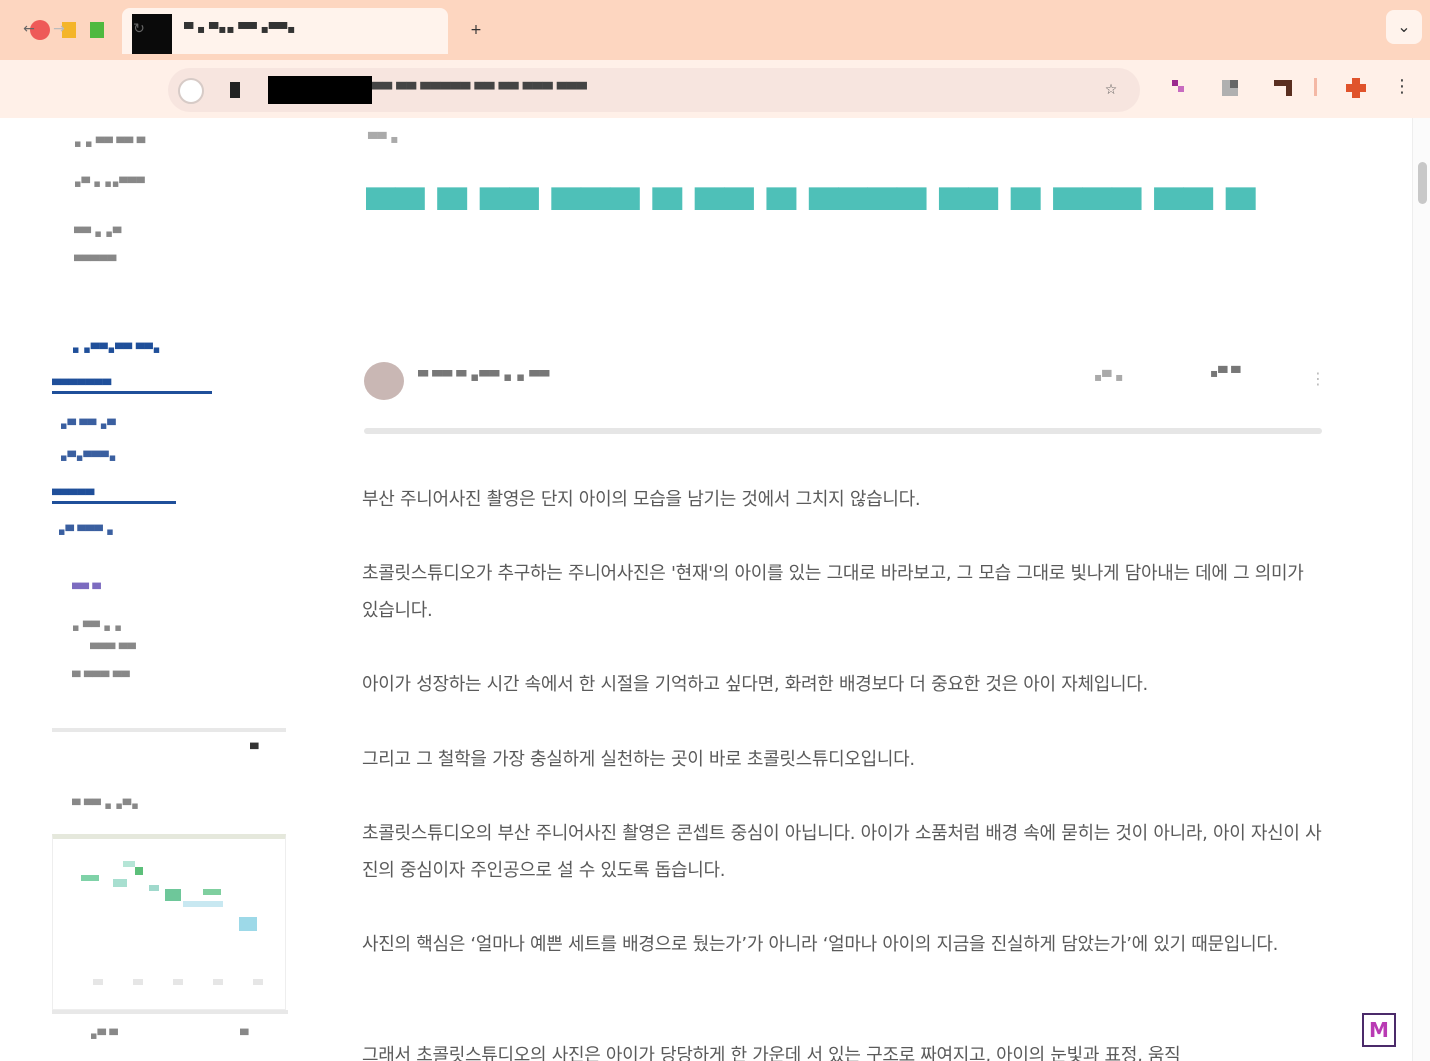 This screenshot has width=1430, height=1061. What do you see at coordinates (59, 29) in the screenshot?
I see `forward-arrow-icon: →` at bounding box center [59, 29].